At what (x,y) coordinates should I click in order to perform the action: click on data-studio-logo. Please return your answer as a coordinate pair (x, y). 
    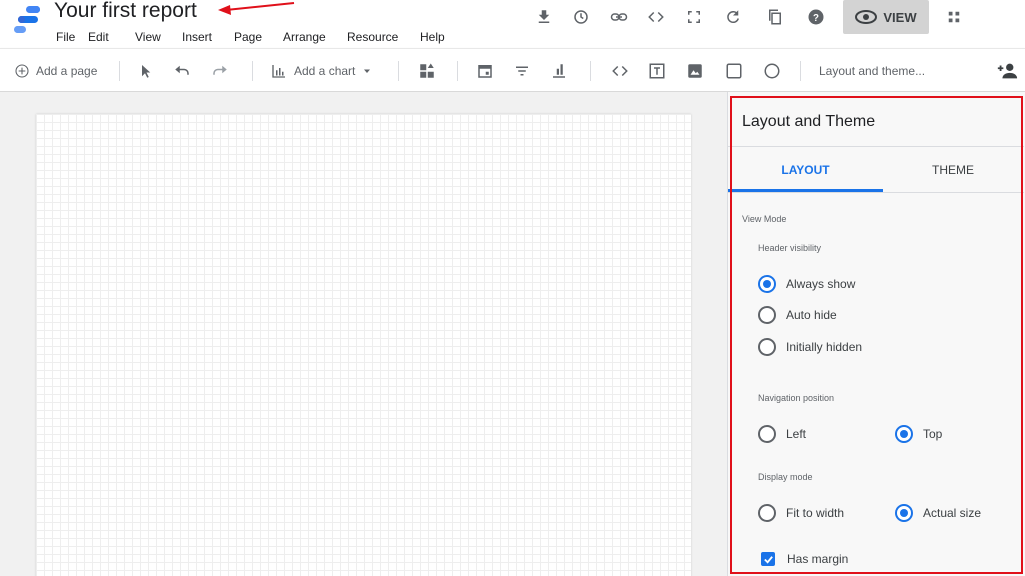
    Looking at the image, I should click on (28, 19).